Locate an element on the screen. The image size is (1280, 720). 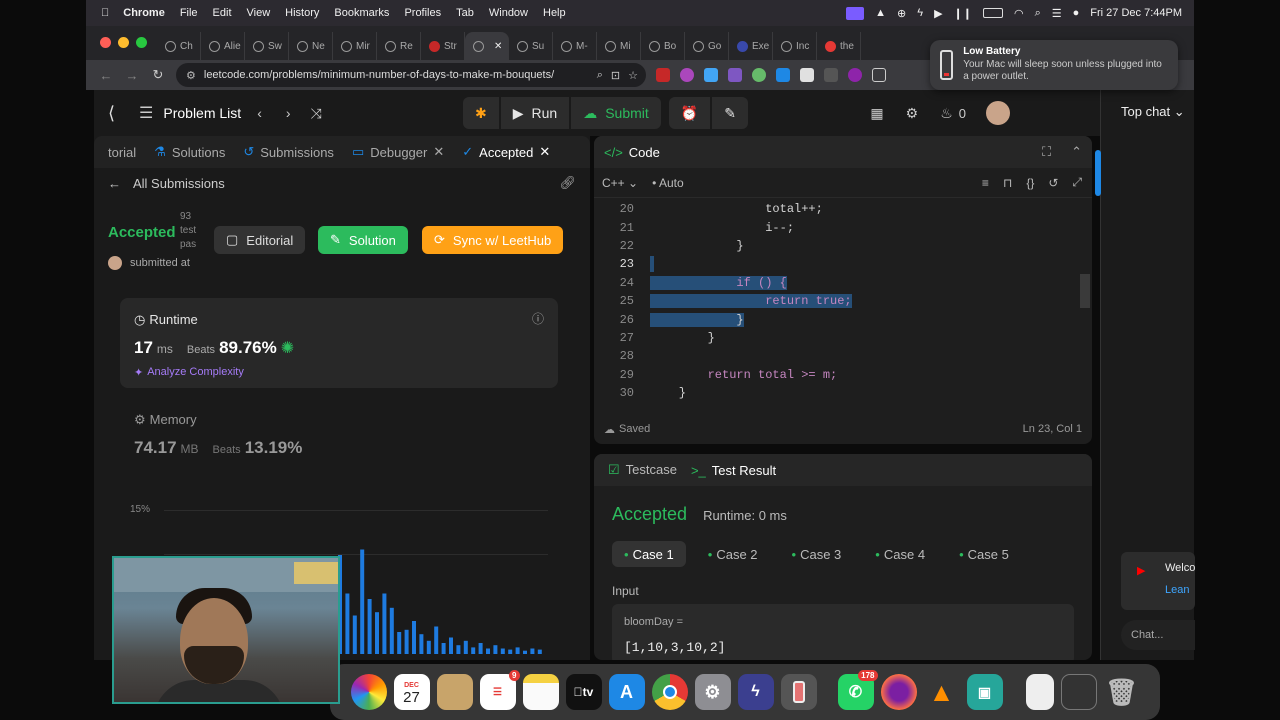
bookmark-star-icon: ☆ is located at coordinates (633, 75).